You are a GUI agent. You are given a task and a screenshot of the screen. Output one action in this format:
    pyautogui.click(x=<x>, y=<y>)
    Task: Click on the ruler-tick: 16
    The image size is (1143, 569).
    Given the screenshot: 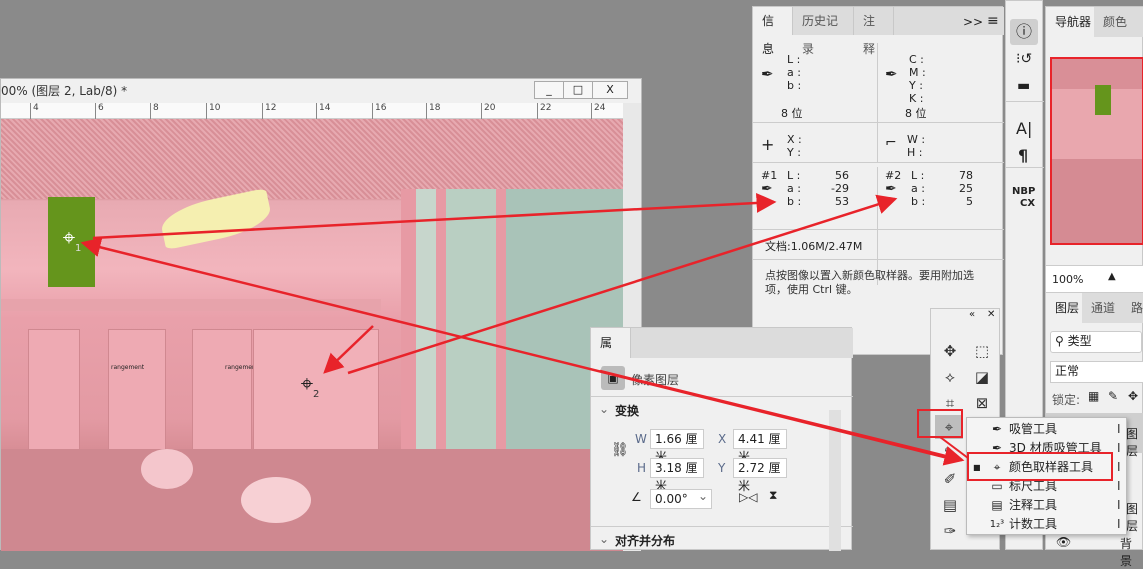 What is the action you would take?
    pyautogui.click(x=379, y=111)
    